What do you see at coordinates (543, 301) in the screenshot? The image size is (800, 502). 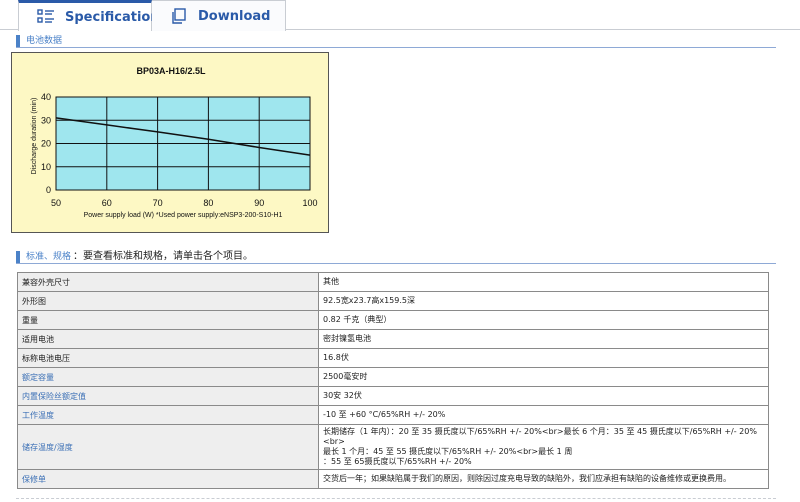 I see `spec-value: 92.5宽x23.7高x159.5深` at bounding box center [543, 301].